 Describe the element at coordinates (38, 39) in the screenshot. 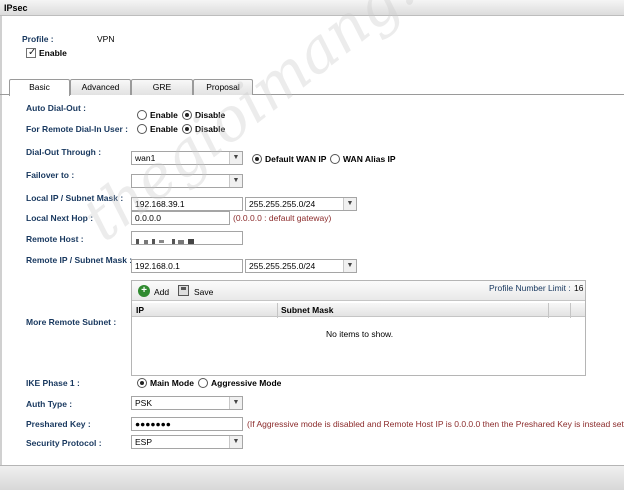

I see `profile-label: Profile :` at that location.